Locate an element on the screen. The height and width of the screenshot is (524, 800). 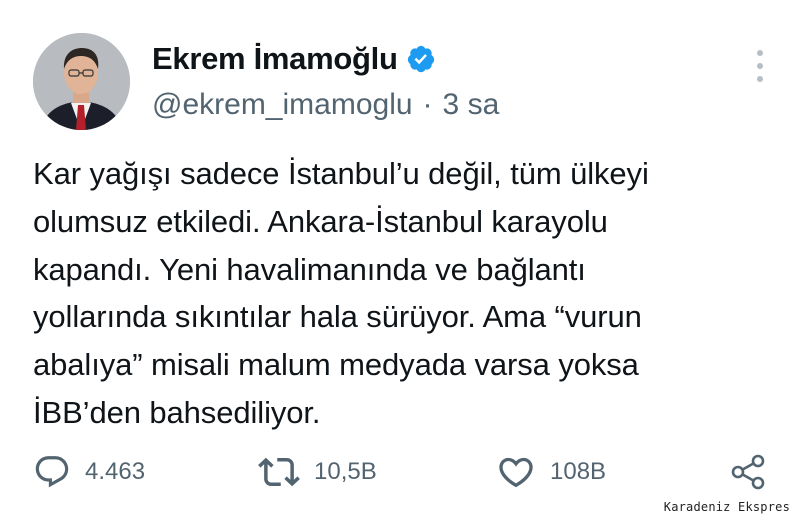
like-button: 108B is located at coordinates (551, 472).